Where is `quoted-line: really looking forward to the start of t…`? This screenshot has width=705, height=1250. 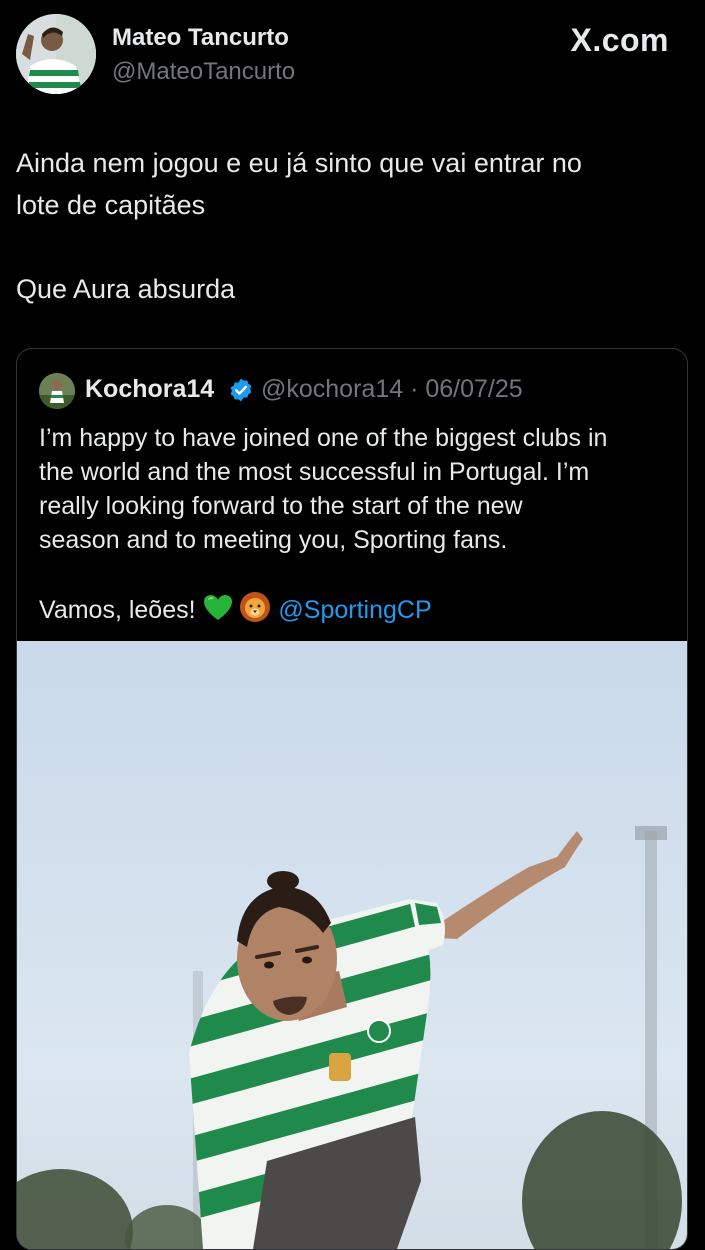
quoted-line: really looking forward to the start of t… is located at coordinates (281, 506).